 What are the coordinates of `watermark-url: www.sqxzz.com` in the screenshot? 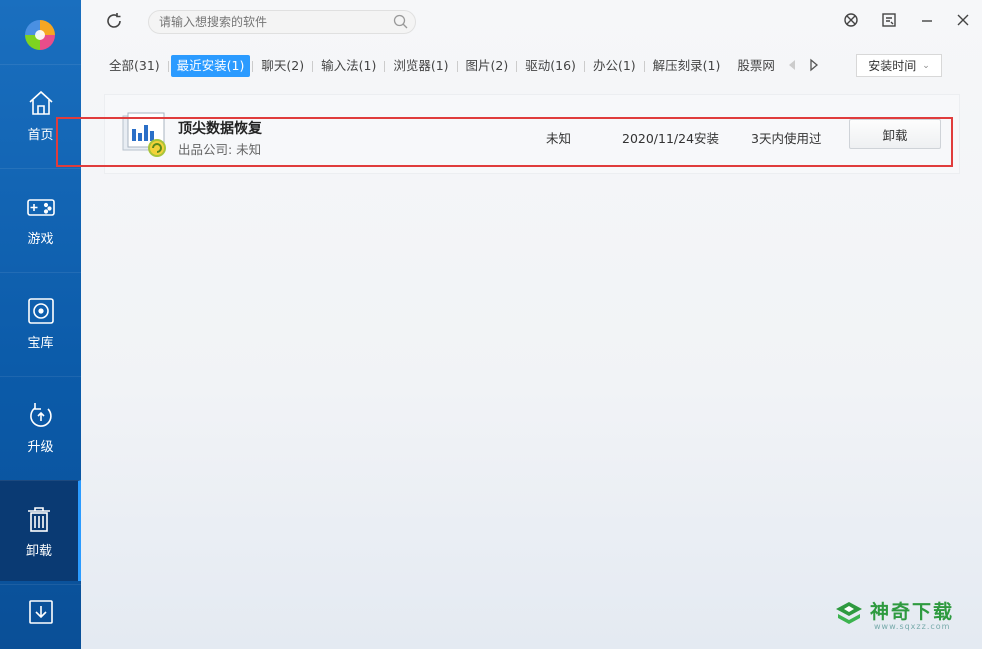 It's located at (912, 626).